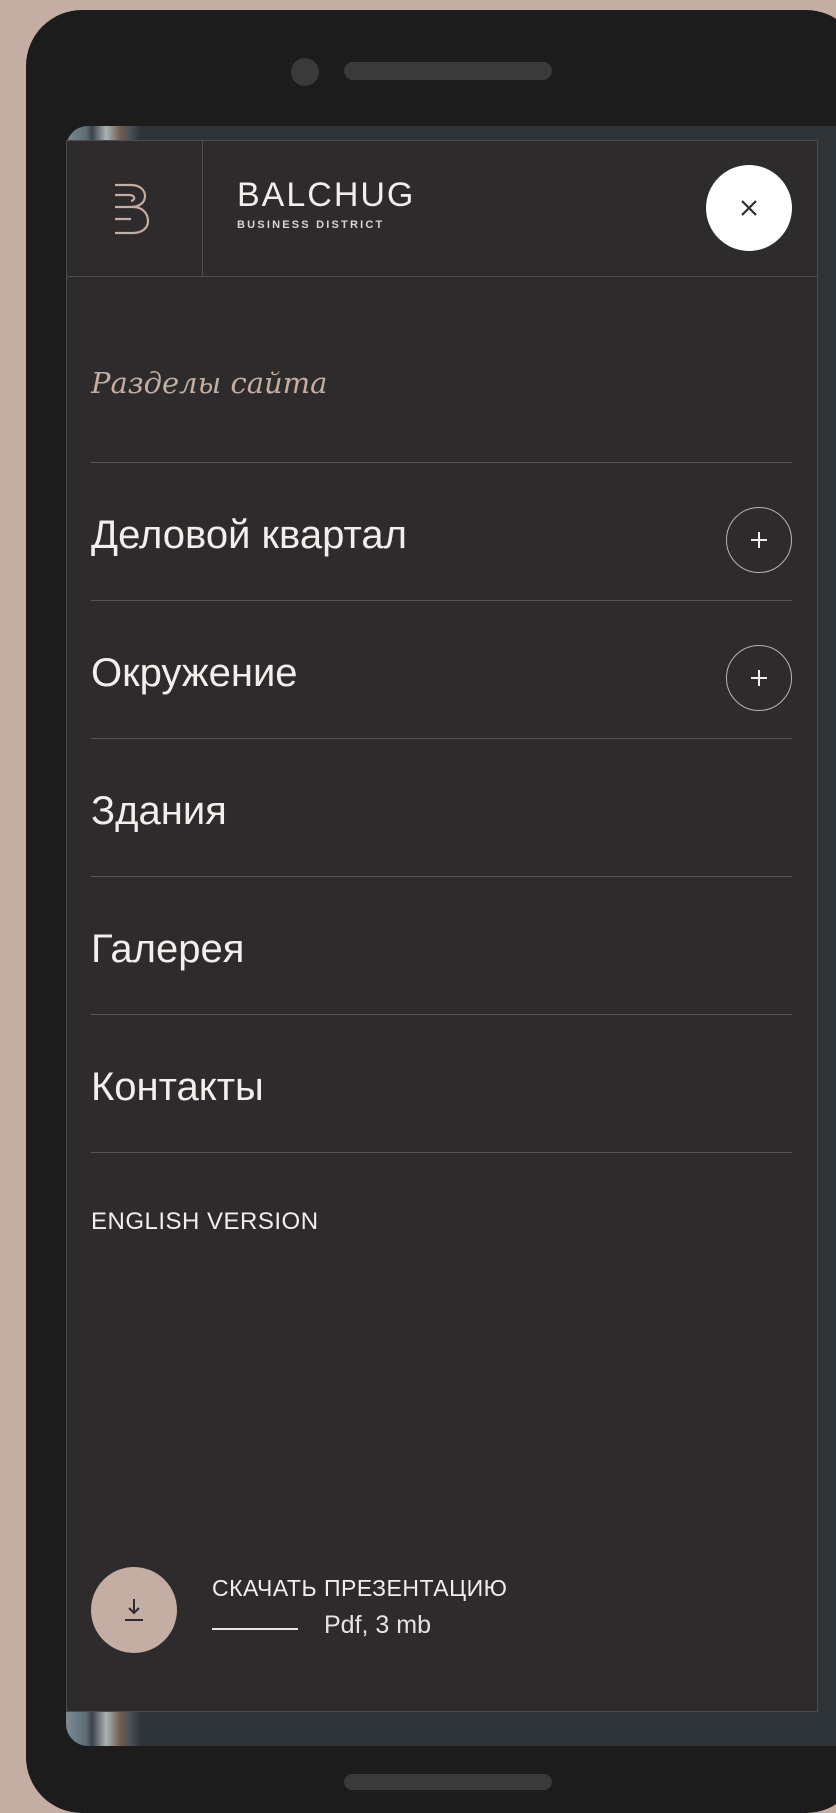 This screenshot has height=1813, width=836. What do you see at coordinates (377, 1625) in the screenshot?
I see `download-file-info: Pdf, 3 mb` at bounding box center [377, 1625].